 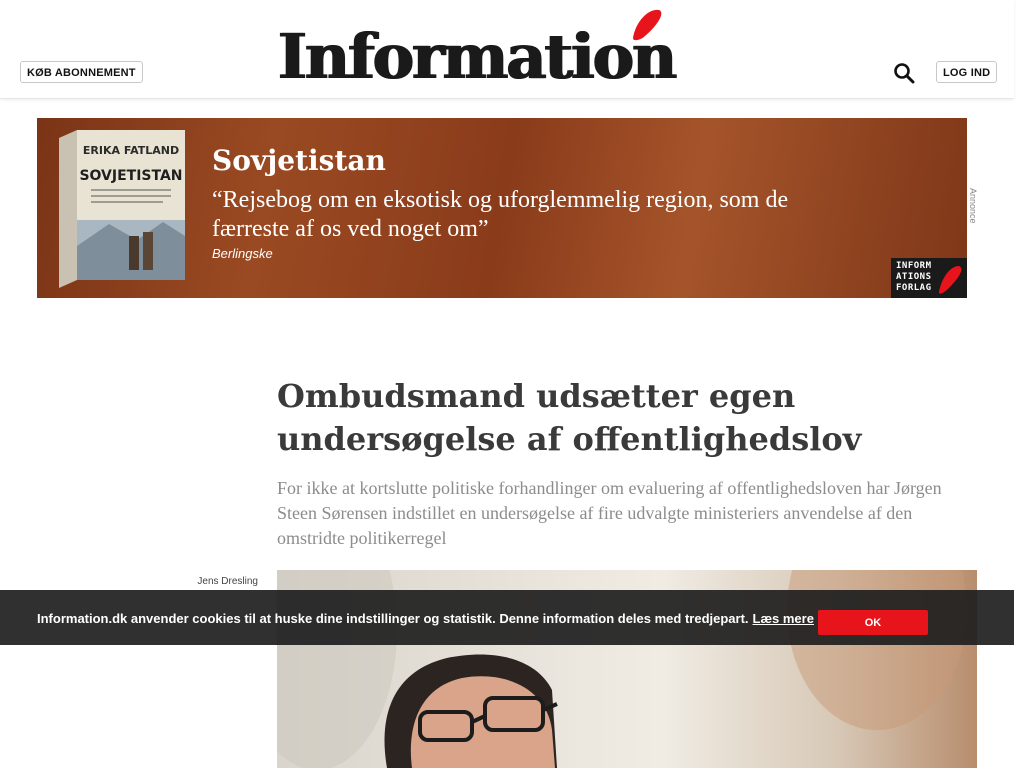 I want to click on login-button: LOG IND, so click(x=967, y=72).